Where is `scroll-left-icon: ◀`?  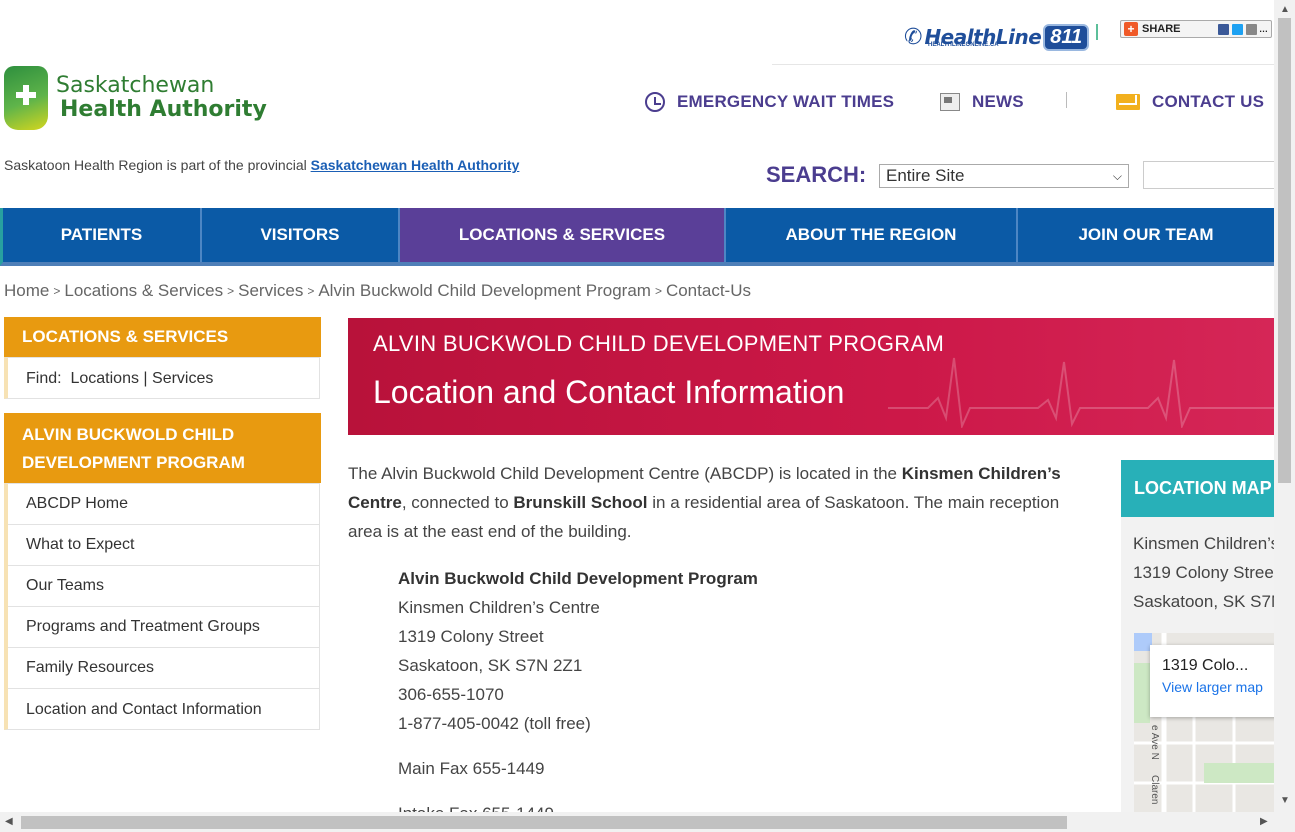 scroll-left-icon: ◀ is located at coordinates (9, 821).